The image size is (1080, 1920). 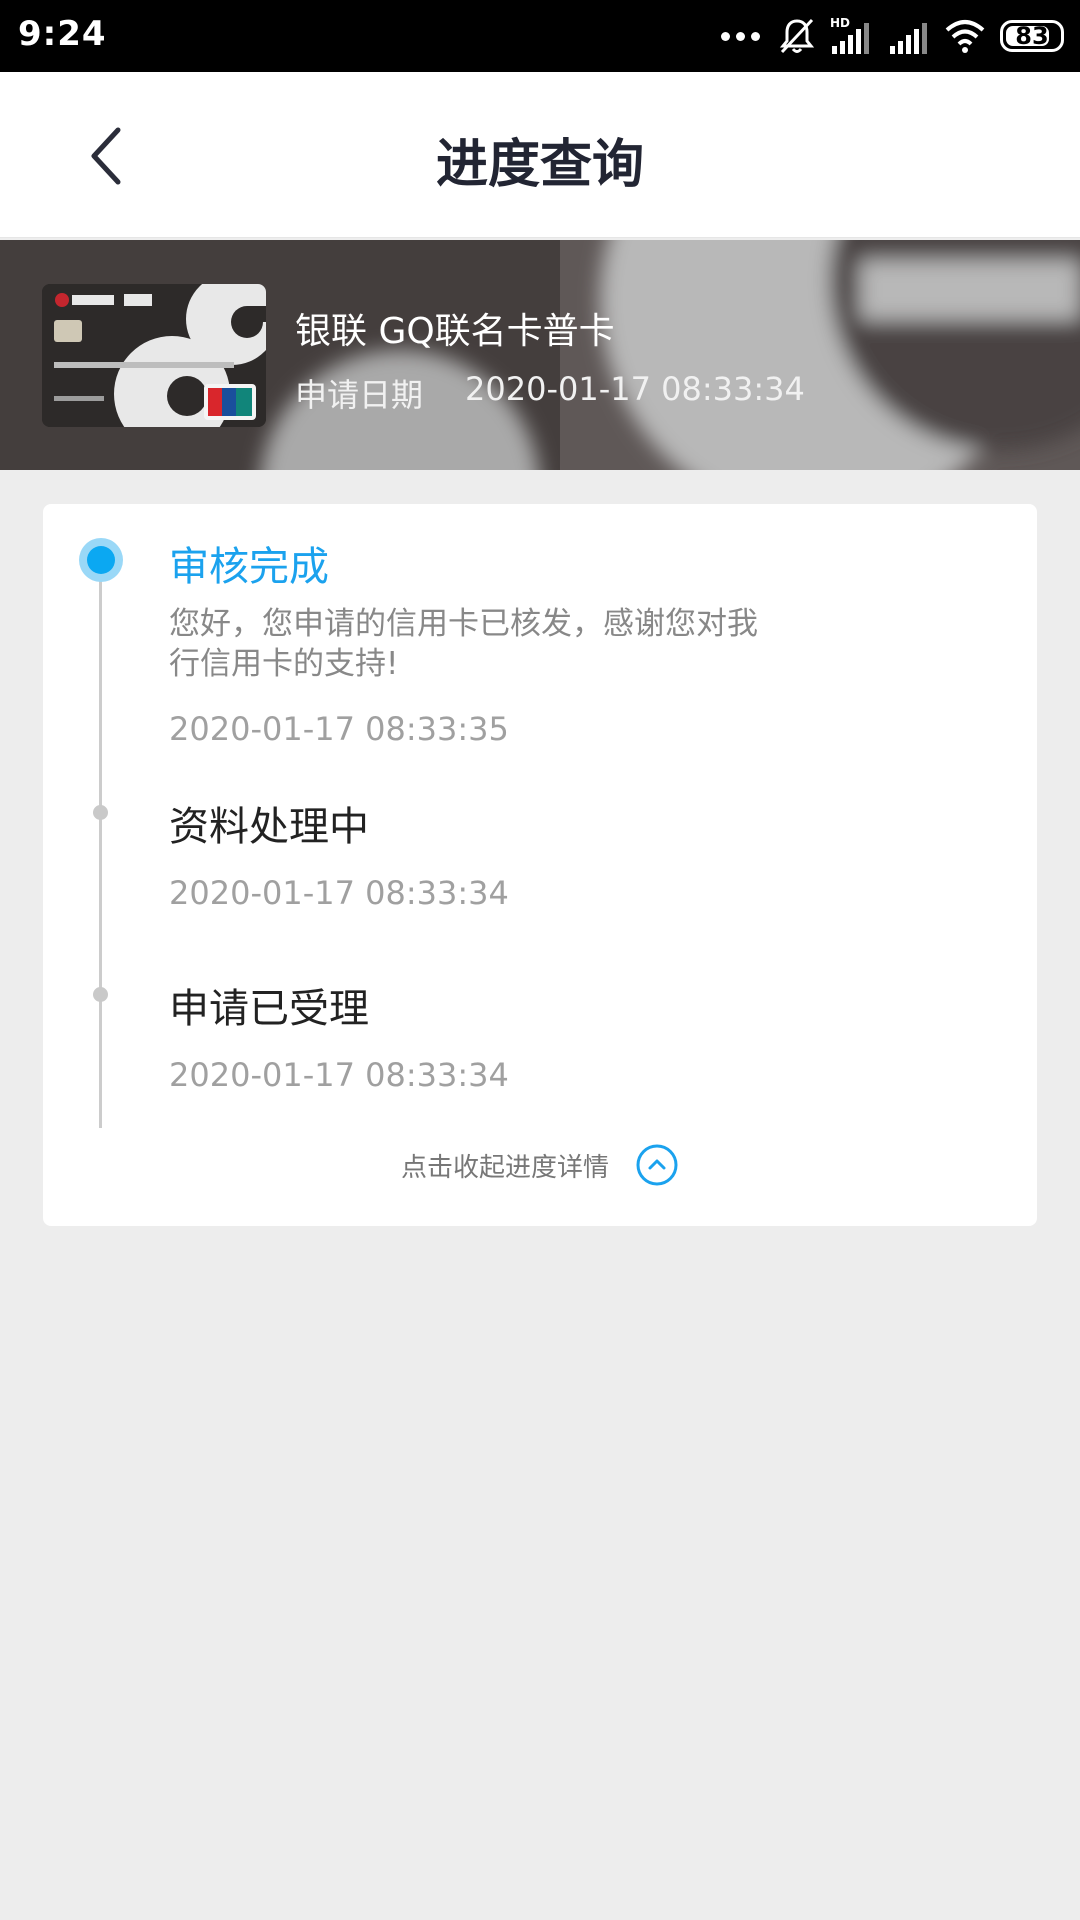 What do you see at coordinates (635, 389) in the screenshot?
I see `apply-date-value: 2020-01-17 08:33:34` at bounding box center [635, 389].